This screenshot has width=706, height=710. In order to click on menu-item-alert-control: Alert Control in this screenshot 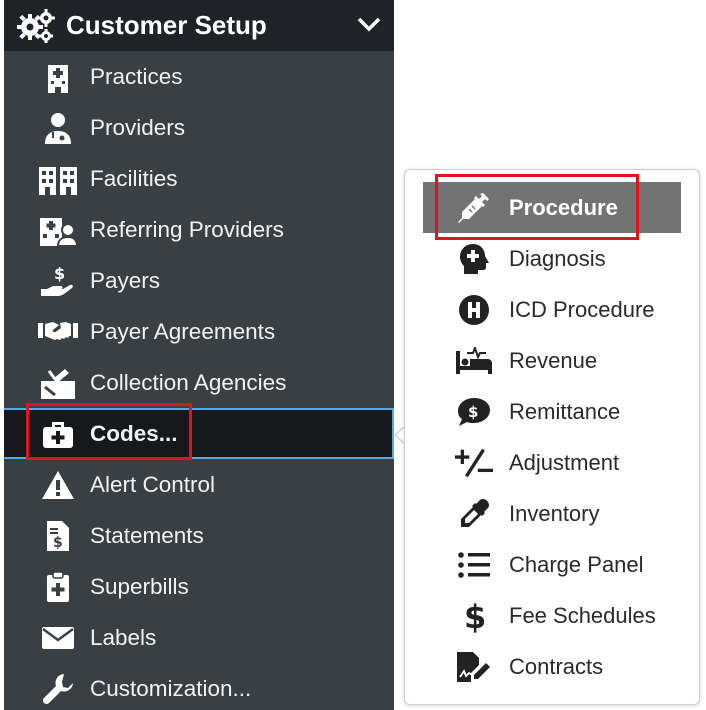, I will do `click(199, 484)`.